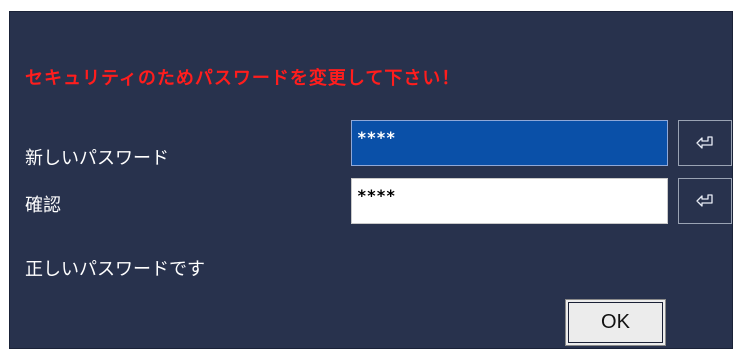  I want to click on password-status-message: 正しいパスワードです, so click(115, 269).